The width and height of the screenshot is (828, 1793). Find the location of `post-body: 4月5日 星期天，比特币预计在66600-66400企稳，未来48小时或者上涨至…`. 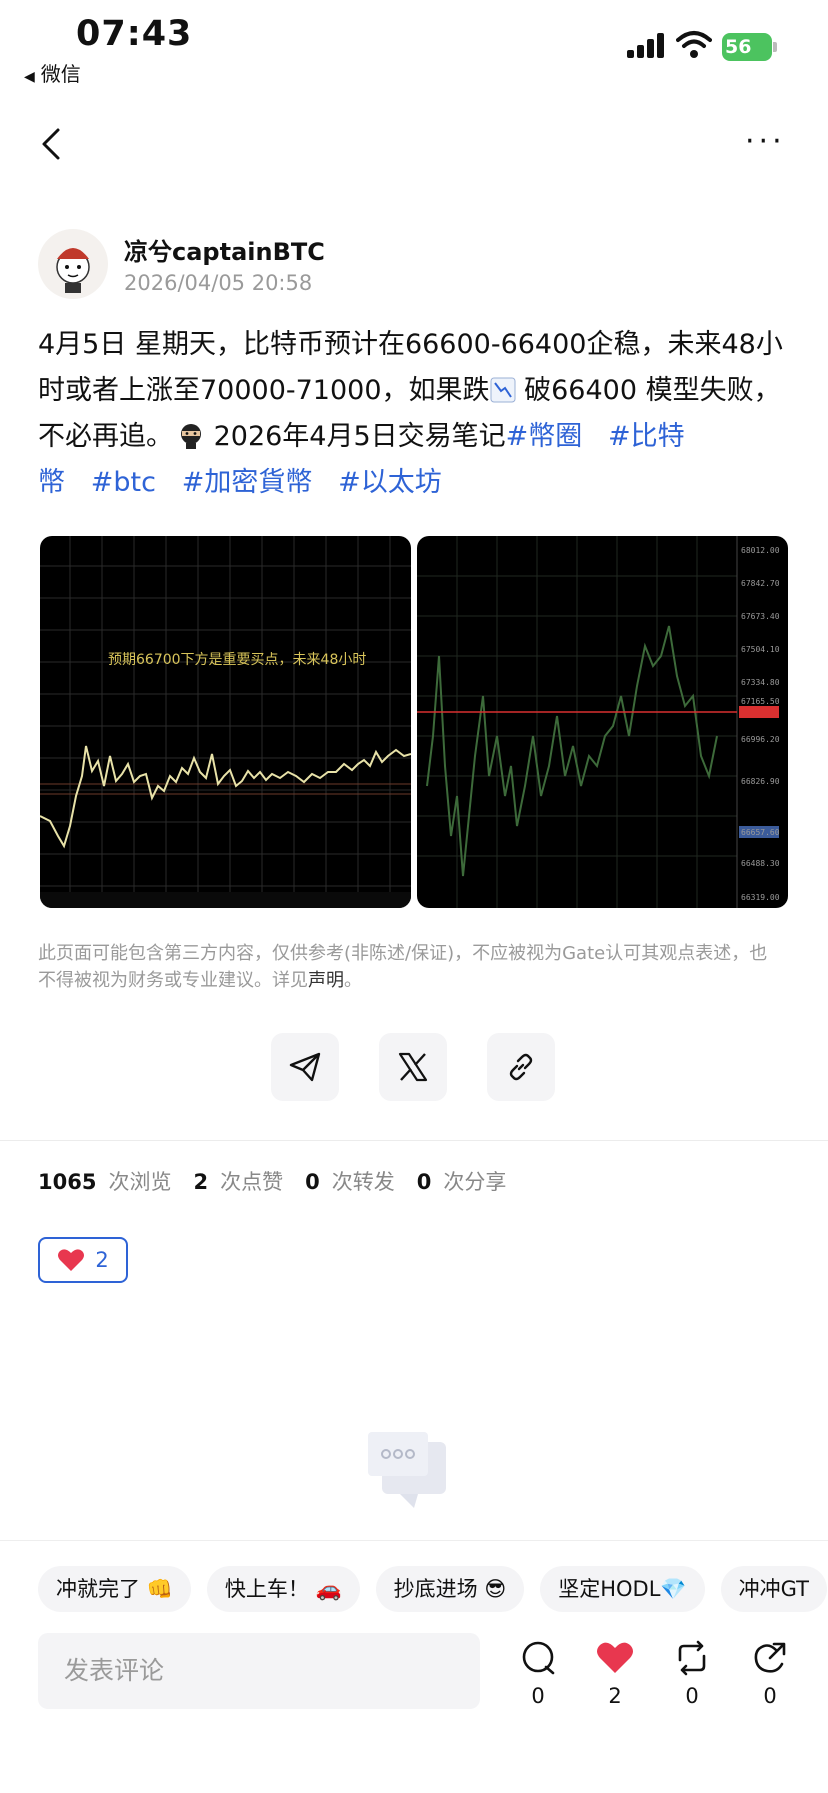

post-body: 4月5日 星期天，比特币预计在66600-66400企稳，未来48小时或者上涨至… is located at coordinates (414, 414).